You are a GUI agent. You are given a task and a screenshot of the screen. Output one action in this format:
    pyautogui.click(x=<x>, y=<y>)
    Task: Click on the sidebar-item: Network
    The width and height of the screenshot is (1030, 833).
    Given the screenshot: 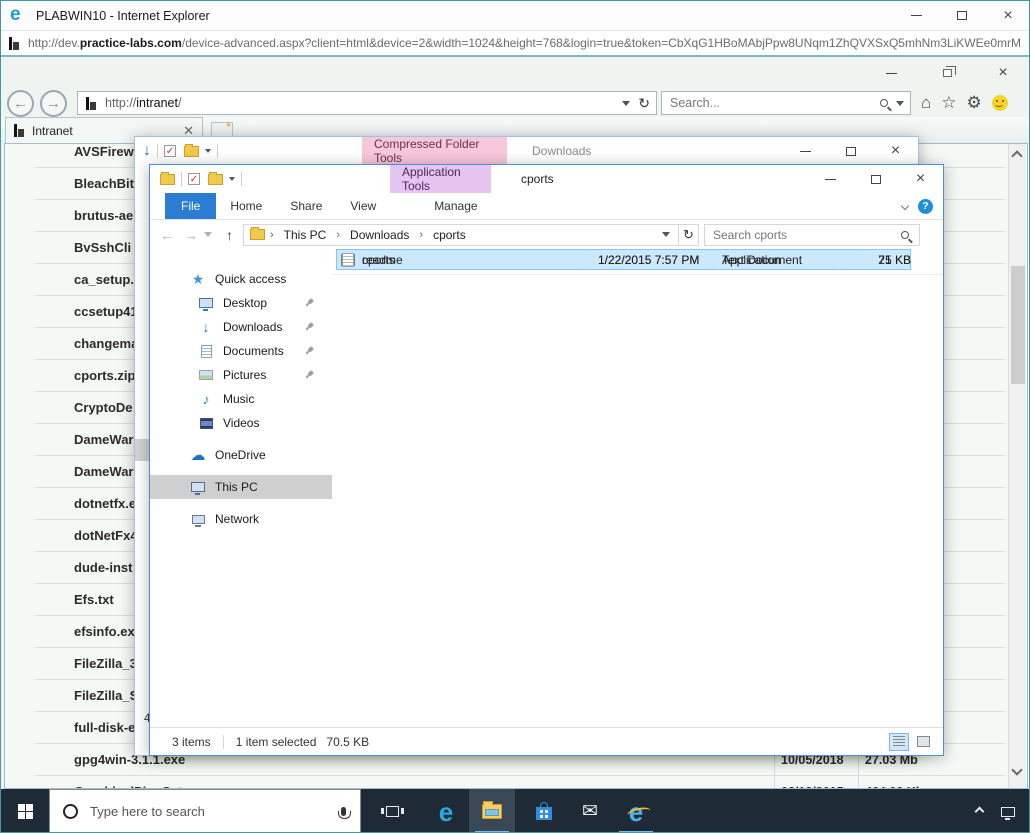 What is the action you would take?
    pyautogui.click(x=241, y=519)
    